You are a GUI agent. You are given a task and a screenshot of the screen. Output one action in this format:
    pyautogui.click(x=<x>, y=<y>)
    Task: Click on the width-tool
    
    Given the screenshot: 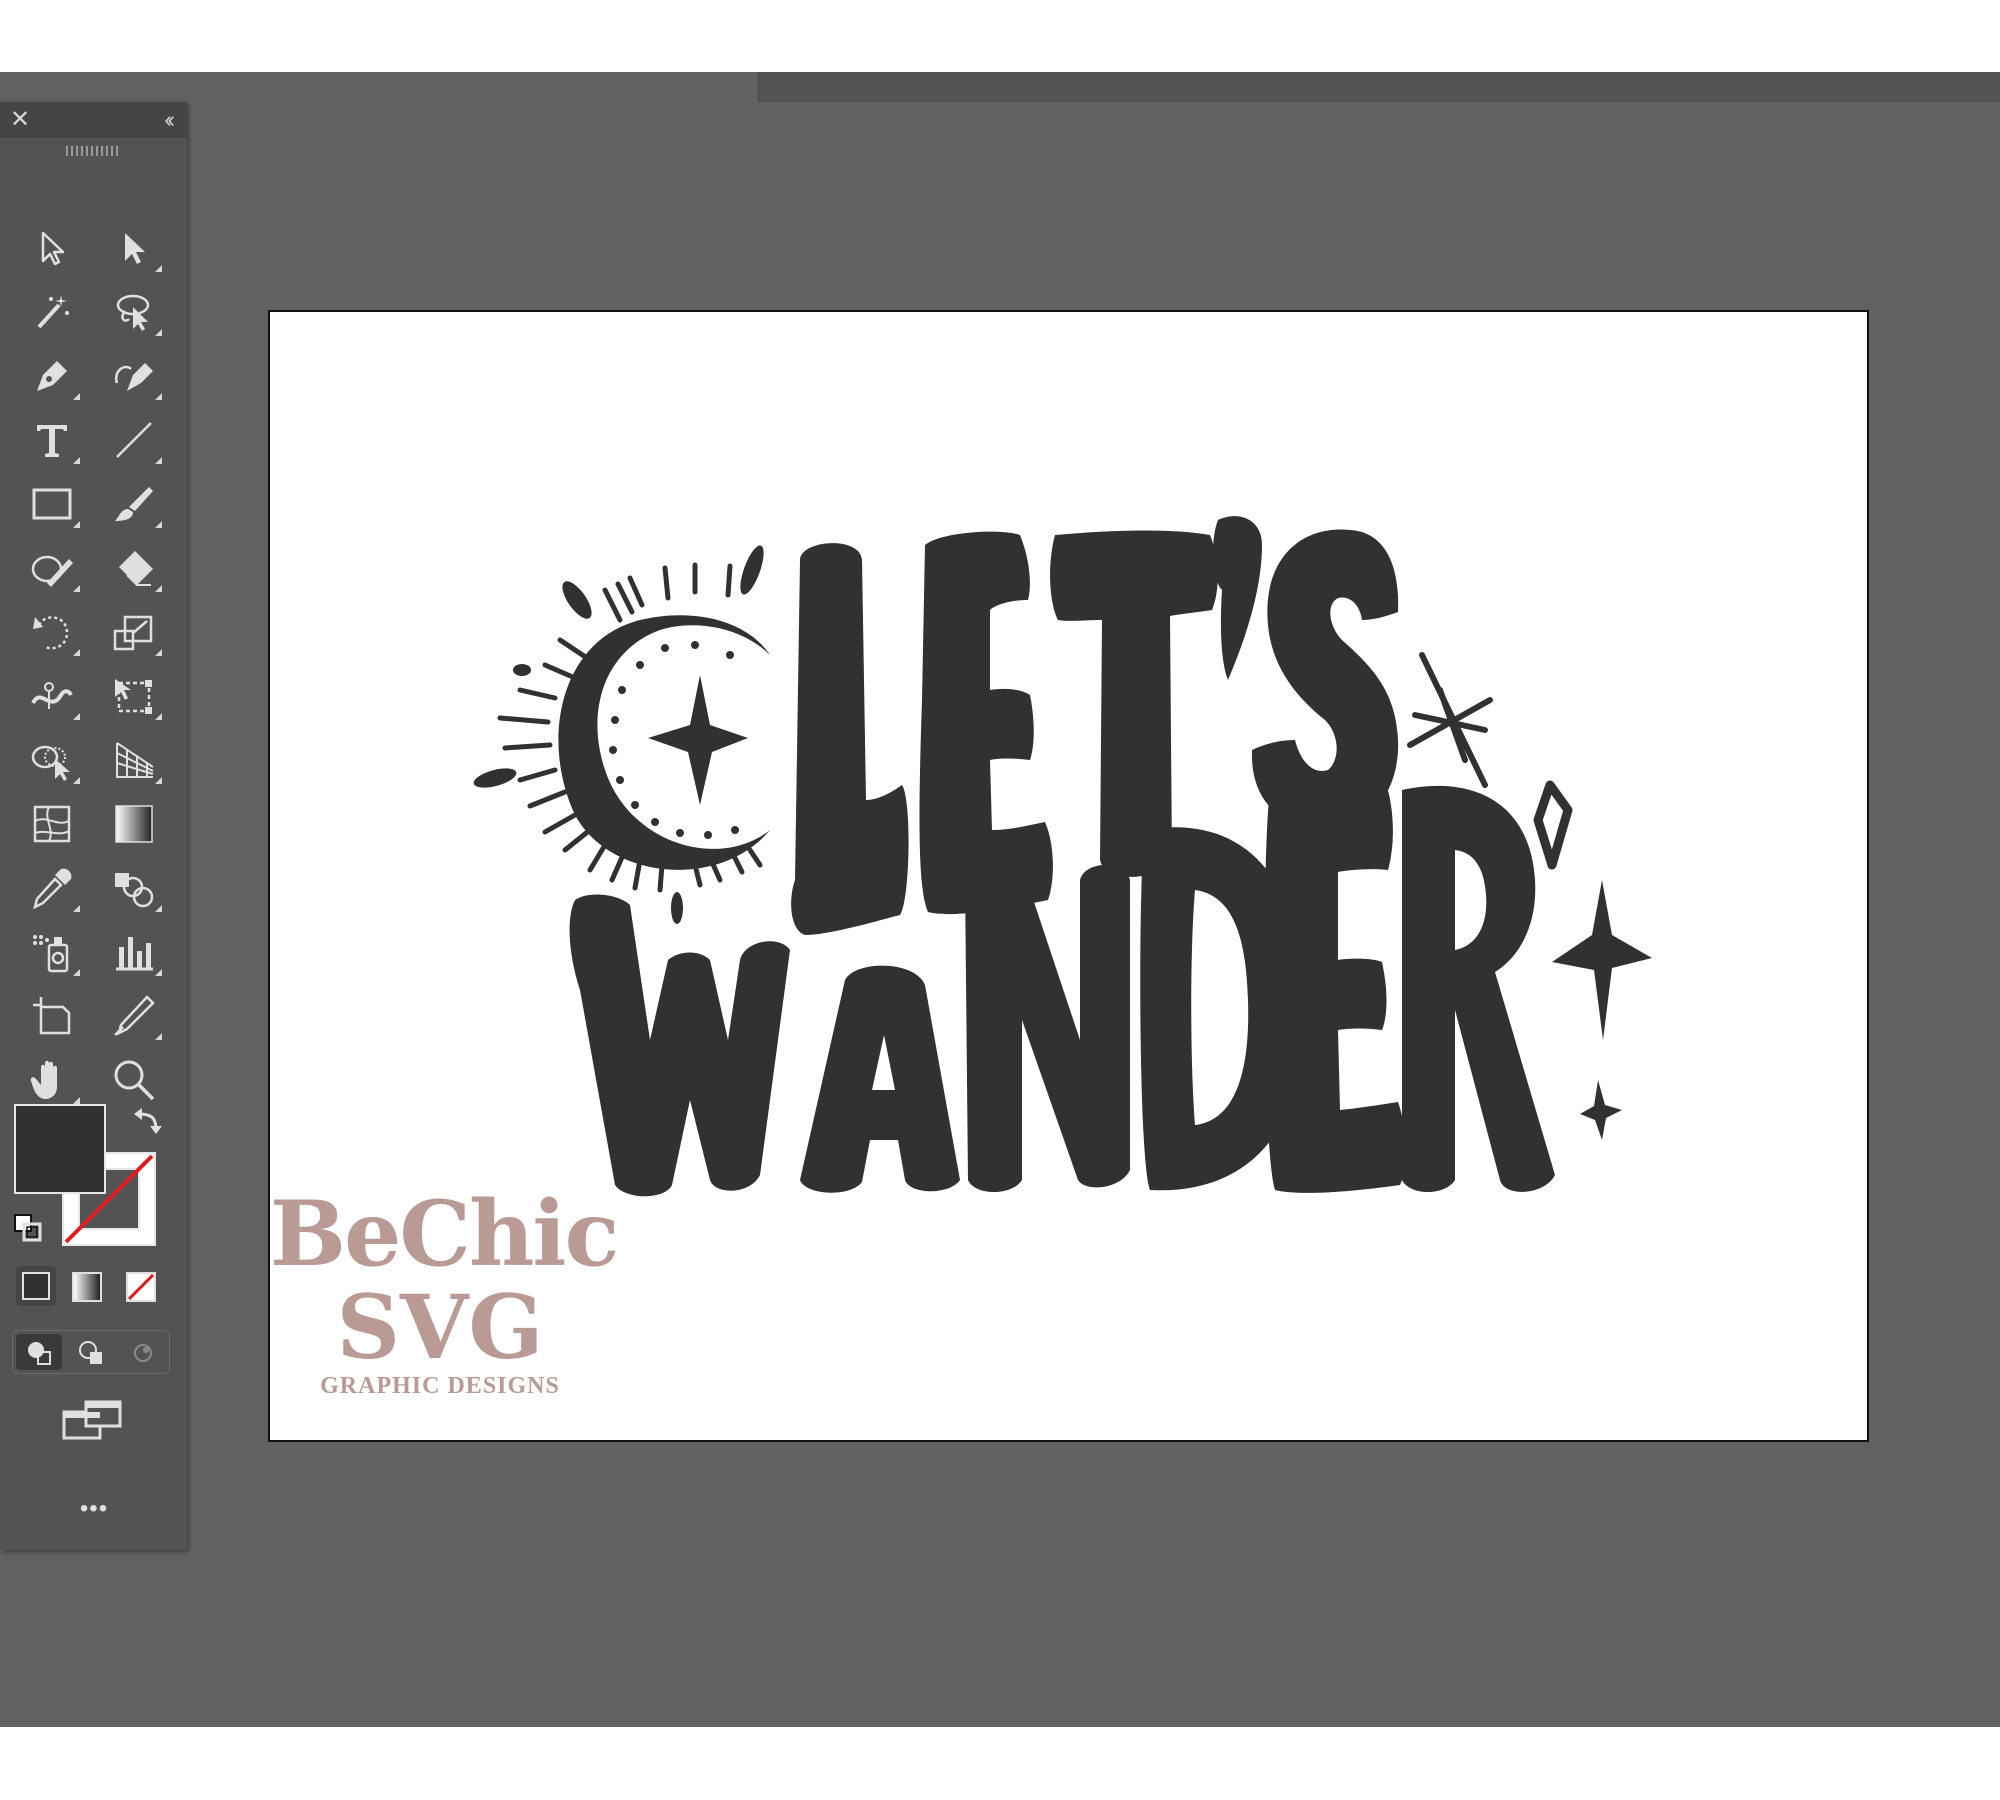 What is the action you would take?
    pyautogui.click(x=52, y=696)
    